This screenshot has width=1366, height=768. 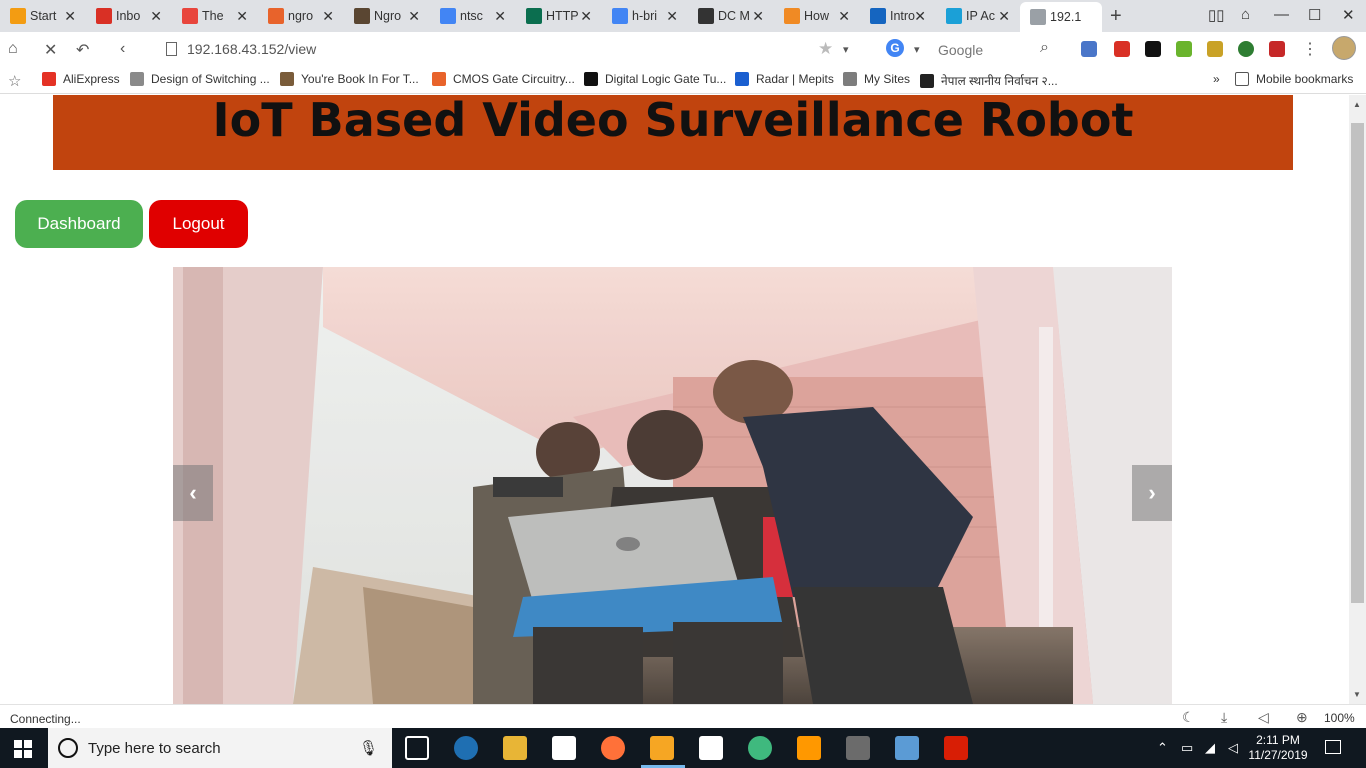 I want to click on home-icon: ⌂, so click(x=13, y=49).